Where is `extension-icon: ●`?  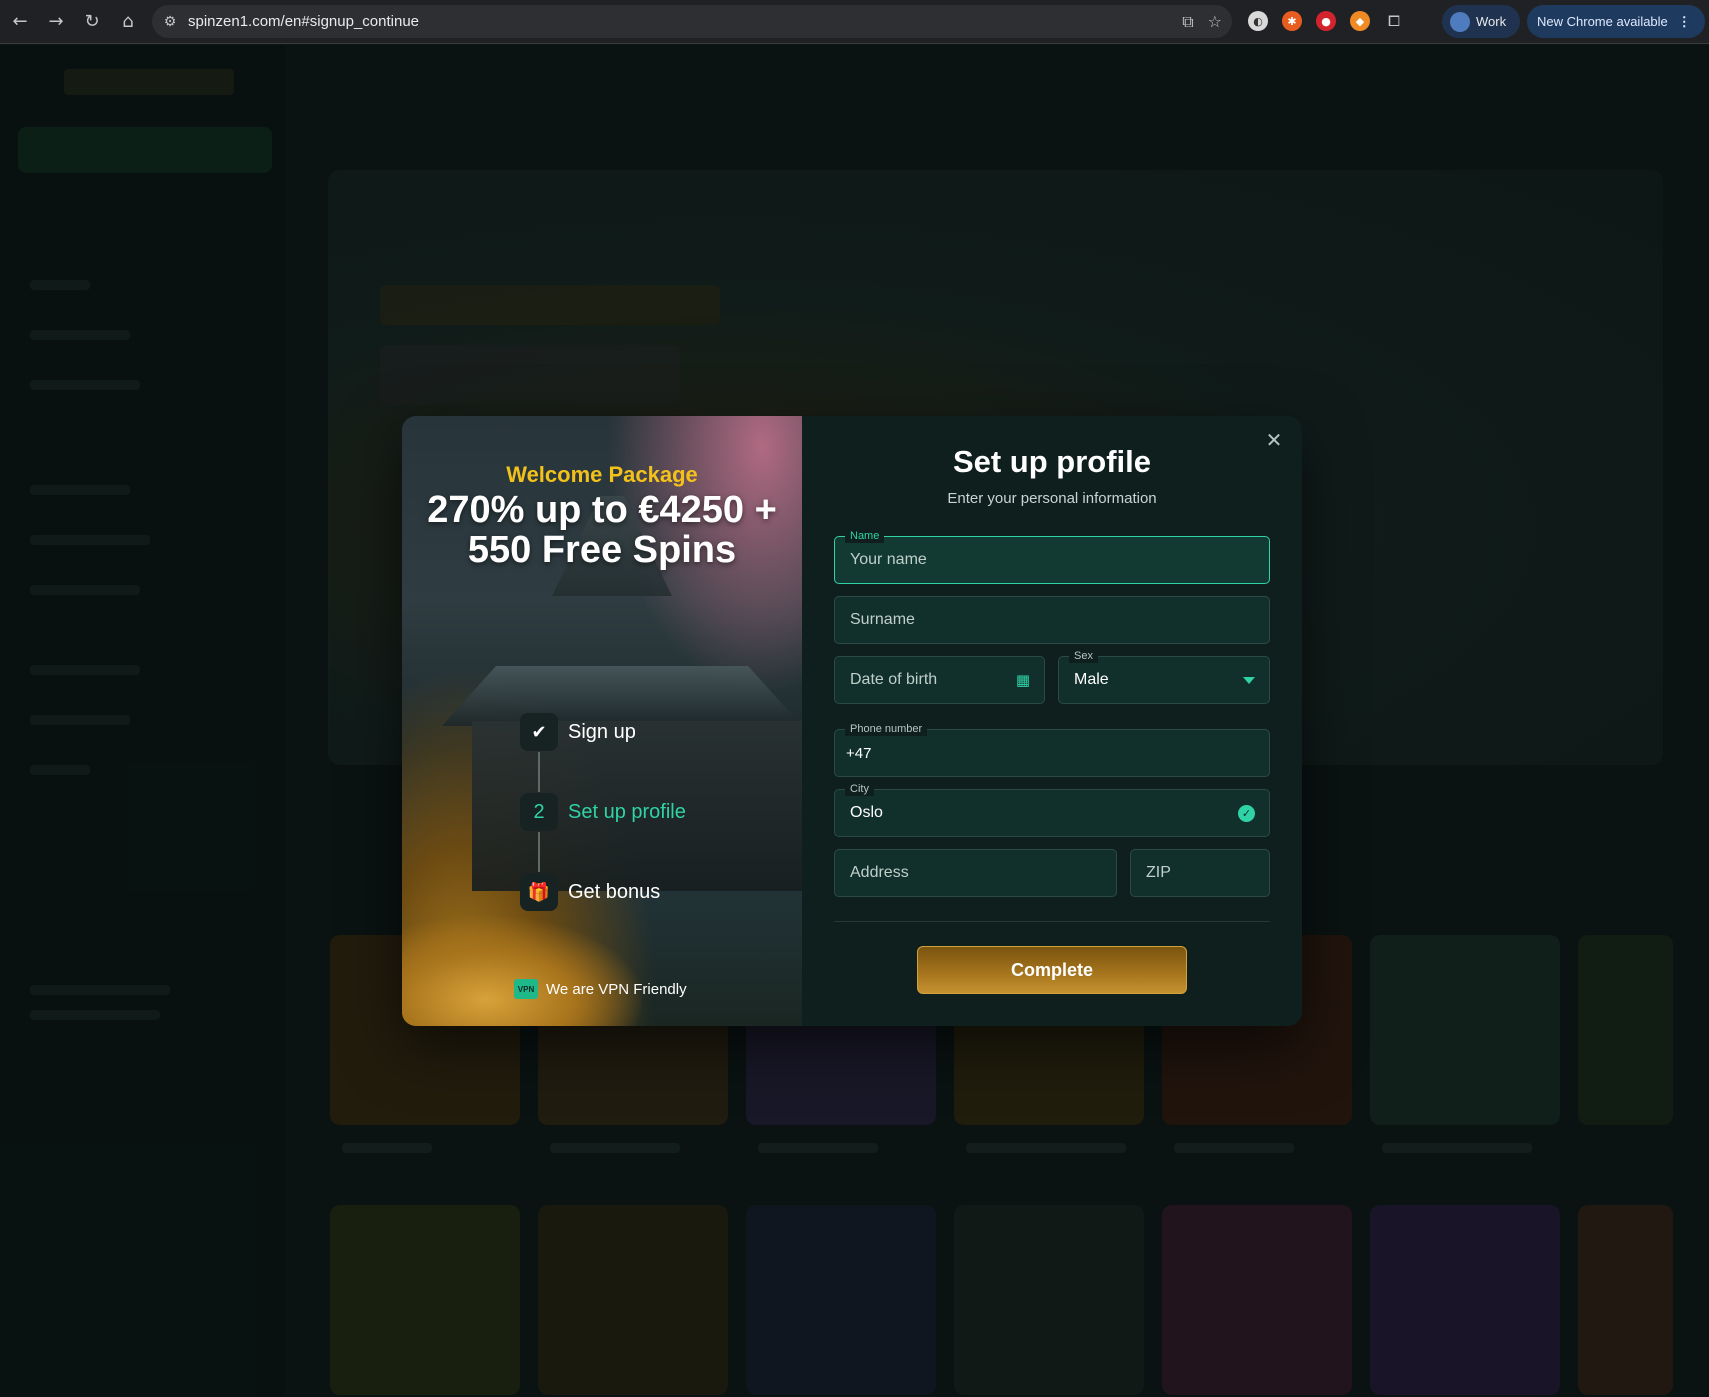 extension-icon: ● is located at coordinates (1326, 21).